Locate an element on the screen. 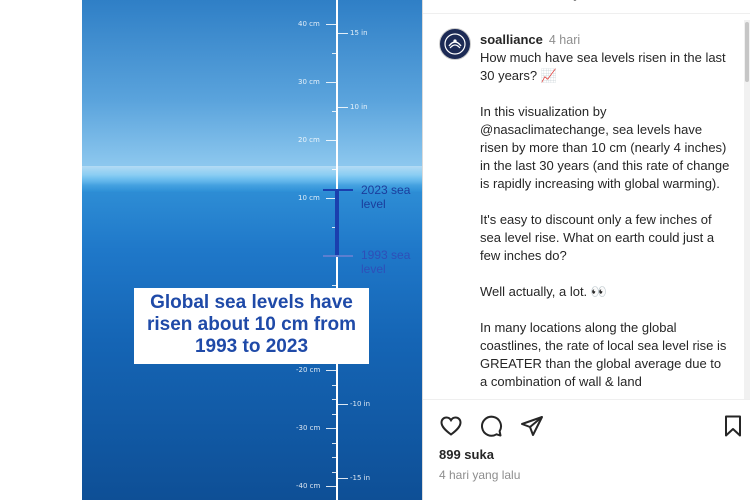 This screenshot has width=750, height=500. comment-icon is located at coordinates (492, 426).